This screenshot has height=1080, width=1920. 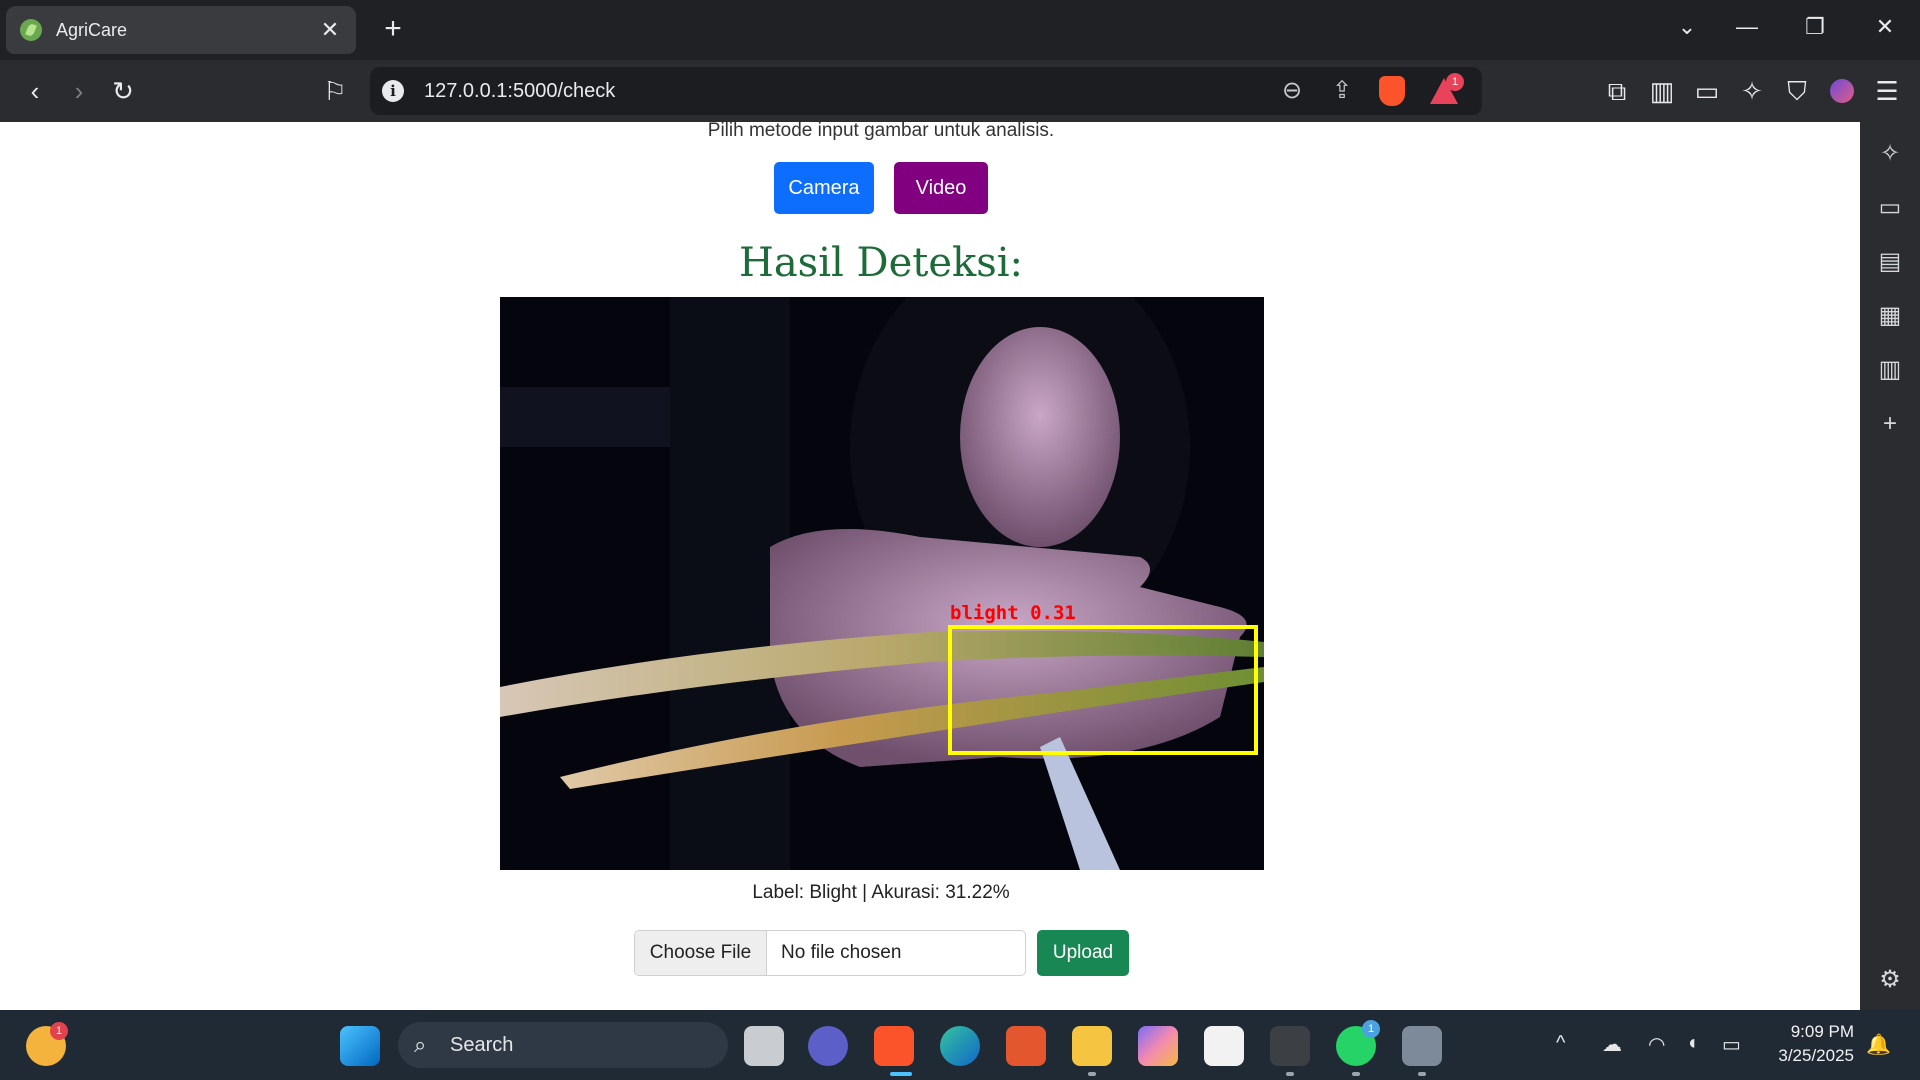 What do you see at coordinates (1687, 27) in the screenshot?
I see `tab-search-chevron-icon: ⌄` at bounding box center [1687, 27].